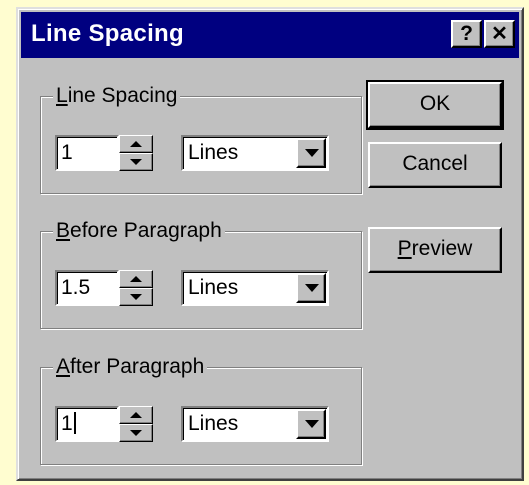 This screenshot has height=485, width=529. Describe the element at coordinates (442, 248) in the screenshot. I see `preview-label: review` at that location.